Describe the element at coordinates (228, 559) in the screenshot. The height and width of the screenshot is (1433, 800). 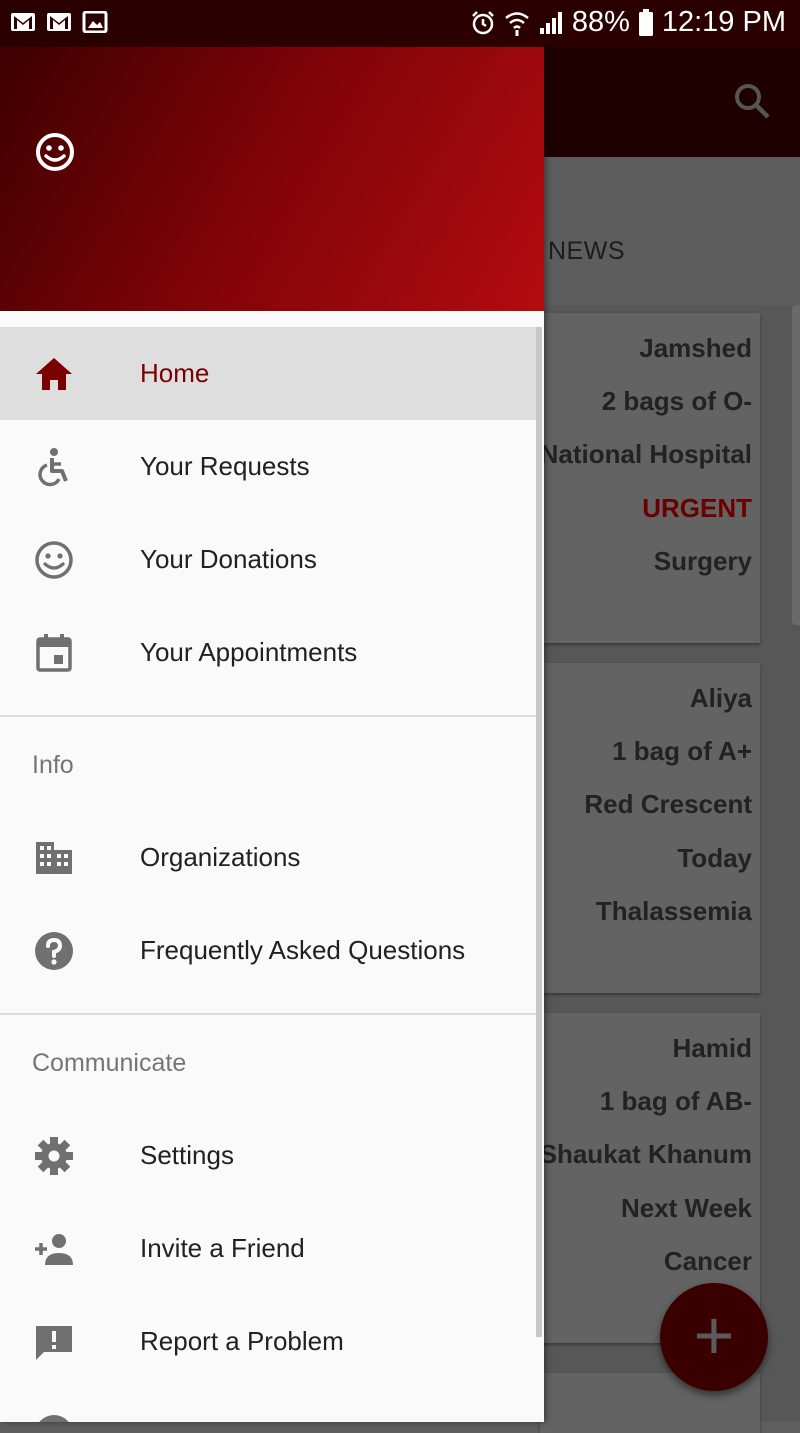
I see `drawer-item-label: Your Donations` at that location.